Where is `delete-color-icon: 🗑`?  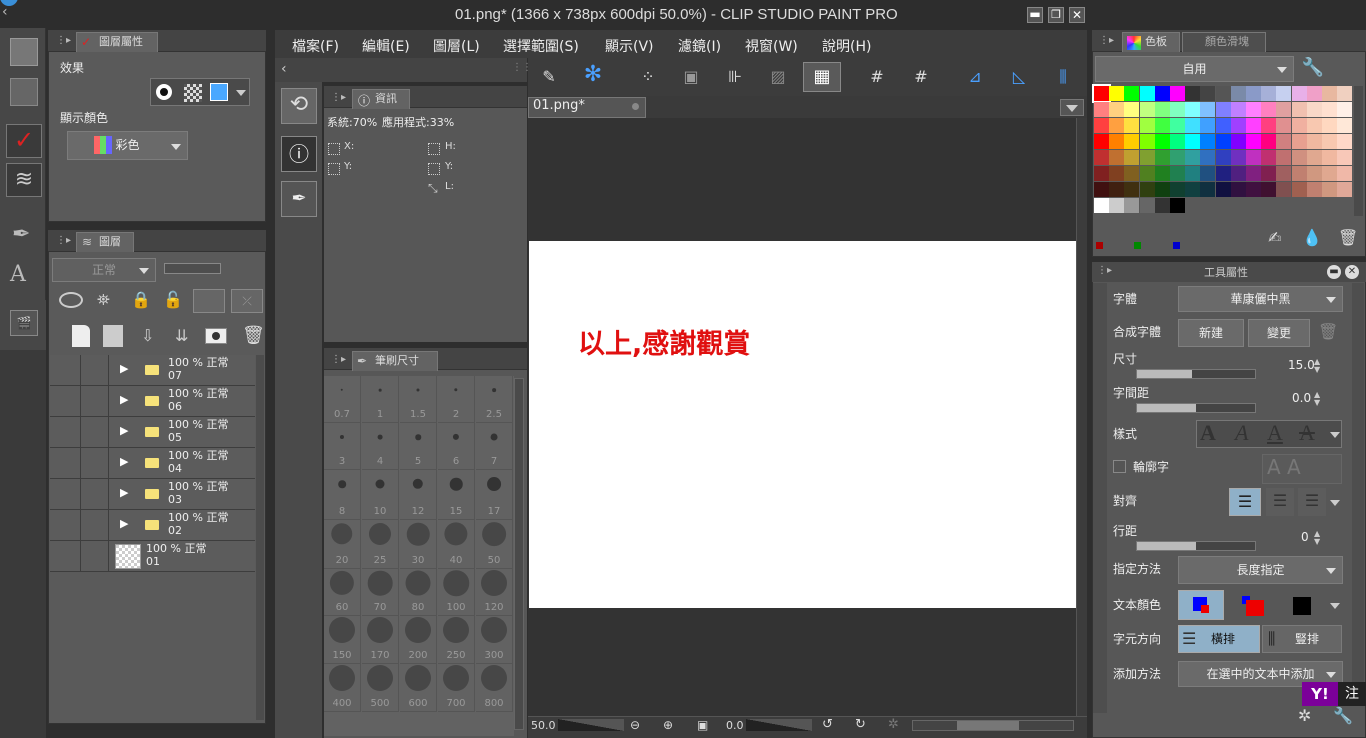
delete-color-icon: 🗑 is located at coordinates (1348, 237).